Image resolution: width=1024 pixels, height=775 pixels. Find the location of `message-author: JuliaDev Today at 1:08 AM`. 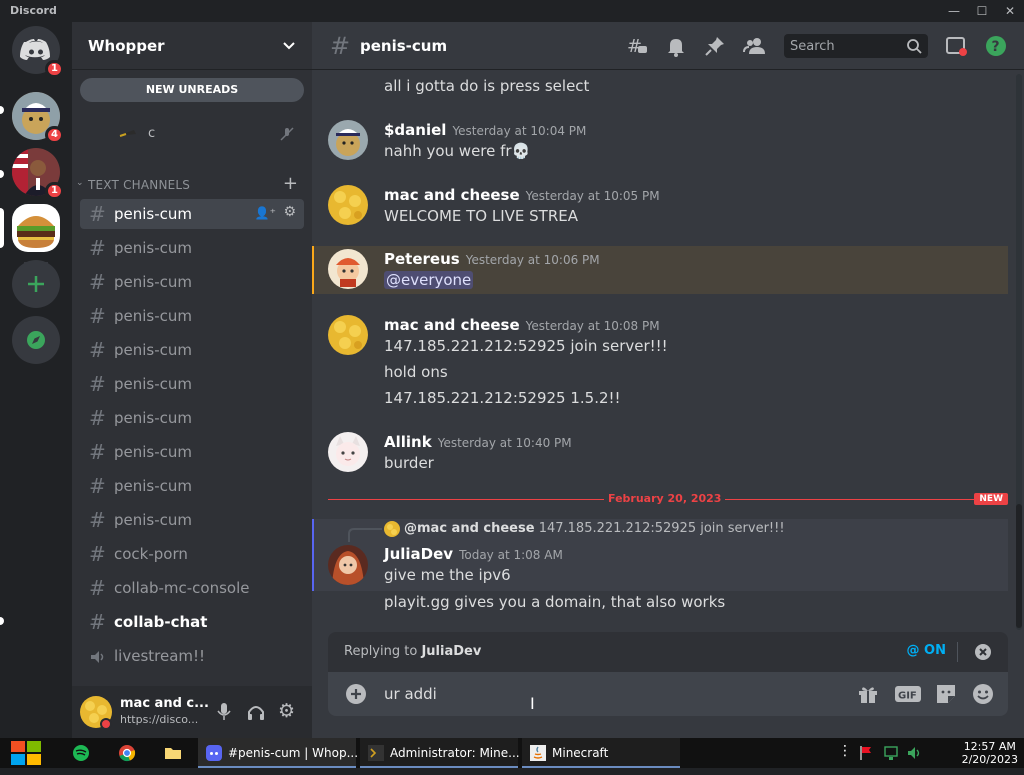

message-author: JuliaDev Today at 1:08 AM is located at coordinates (473, 554).